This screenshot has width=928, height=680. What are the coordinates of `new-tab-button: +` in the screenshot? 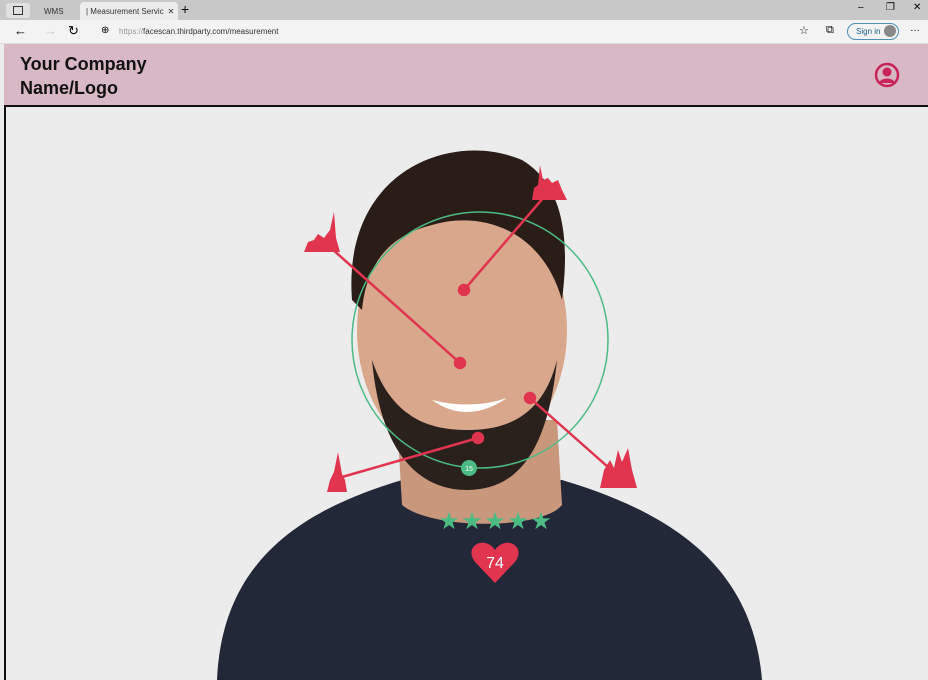 It's located at (185, 9).